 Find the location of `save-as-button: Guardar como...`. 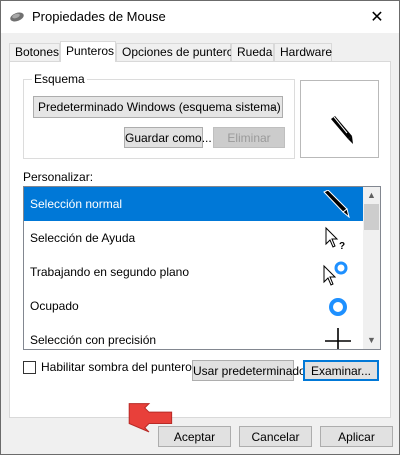

save-as-button: Guardar como... is located at coordinates (168, 137).